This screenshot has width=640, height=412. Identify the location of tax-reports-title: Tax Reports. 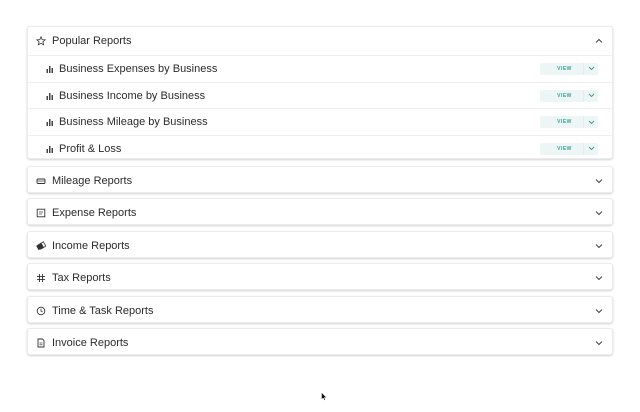
(81, 277).